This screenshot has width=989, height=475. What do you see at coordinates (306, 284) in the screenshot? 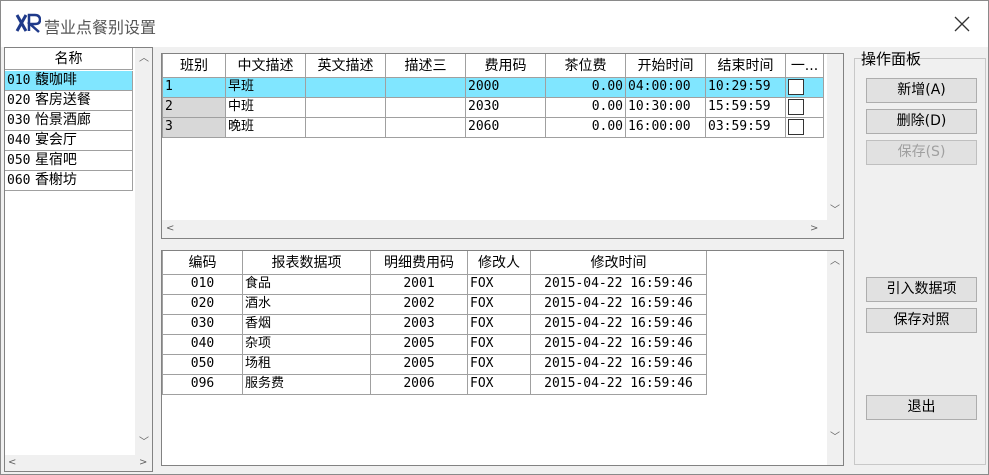
I see `report-item-name-cell: 食品` at bounding box center [306, 284].